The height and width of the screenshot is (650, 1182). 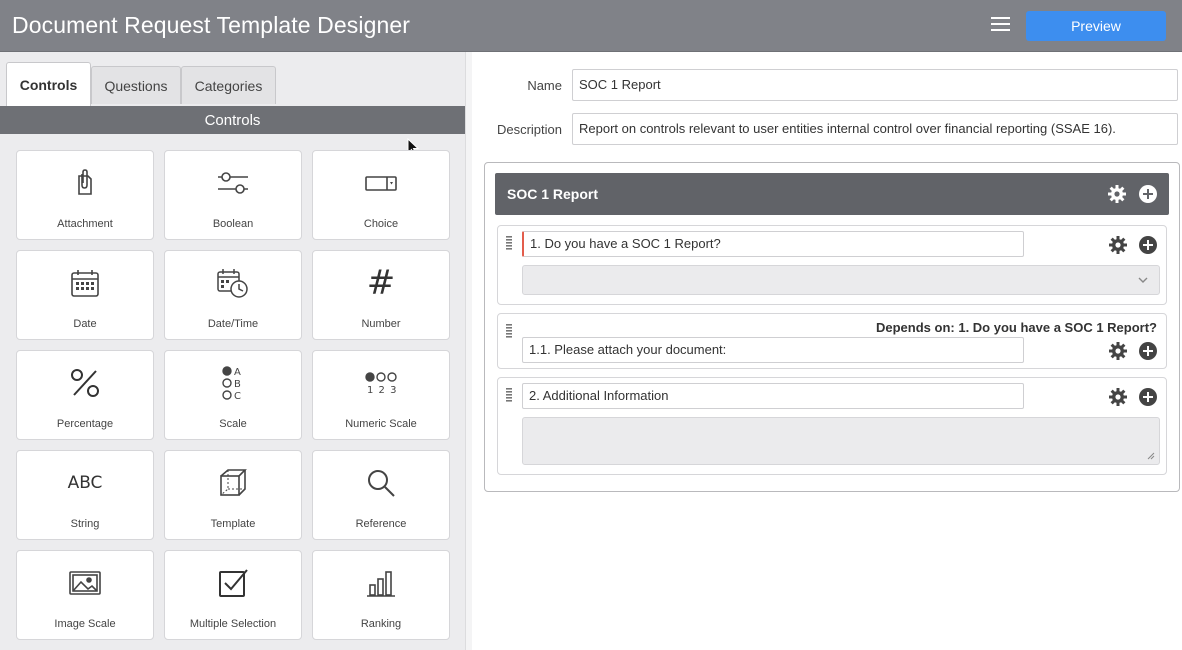 I want to click on checkbox-checked-icon, so click(x=233, y=583).